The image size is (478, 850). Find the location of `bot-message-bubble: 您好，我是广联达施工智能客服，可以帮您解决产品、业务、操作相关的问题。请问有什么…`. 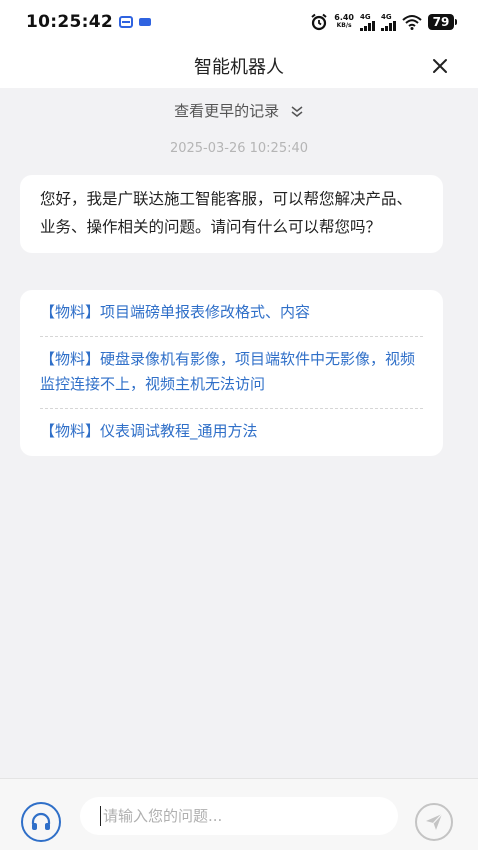

bot-message-bubble: 您好，我是广联达施工智能客服，可以帮您解决产品、业务、操作相关的问题。请问有什么… is located at coordinates (231, 214).